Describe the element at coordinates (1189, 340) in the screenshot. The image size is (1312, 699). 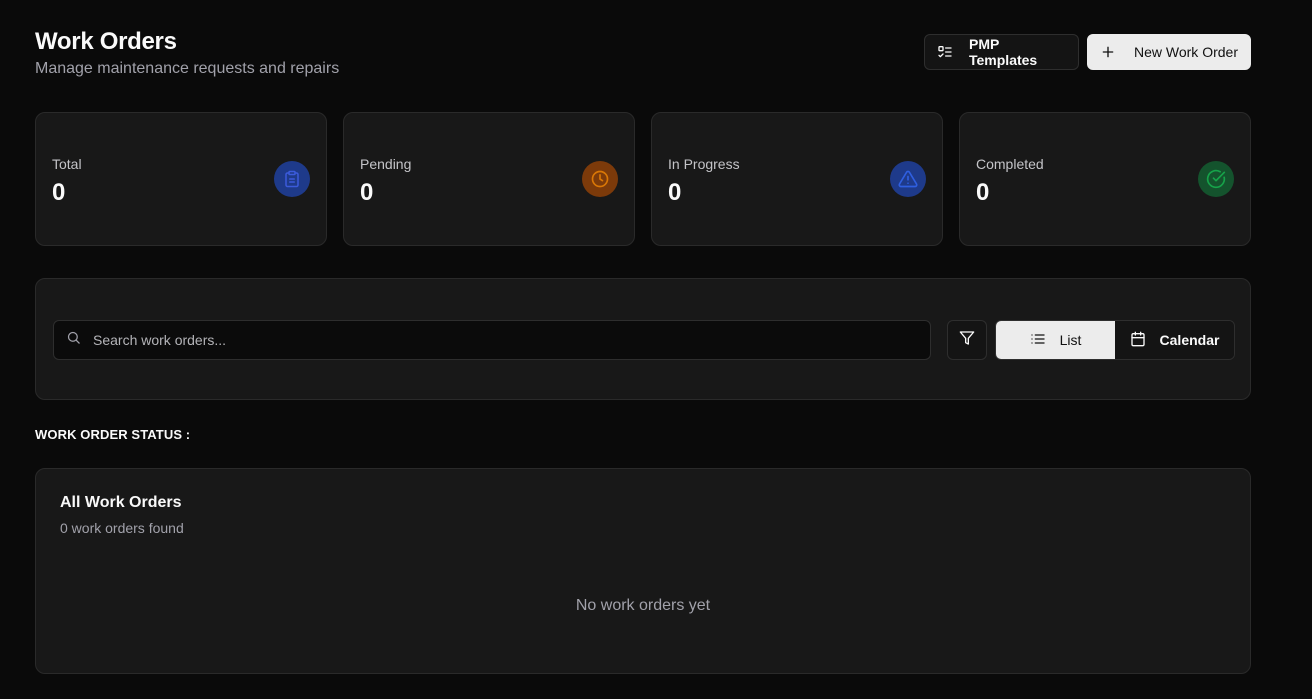
I see `view-calendar-label: Calendar` at that location.